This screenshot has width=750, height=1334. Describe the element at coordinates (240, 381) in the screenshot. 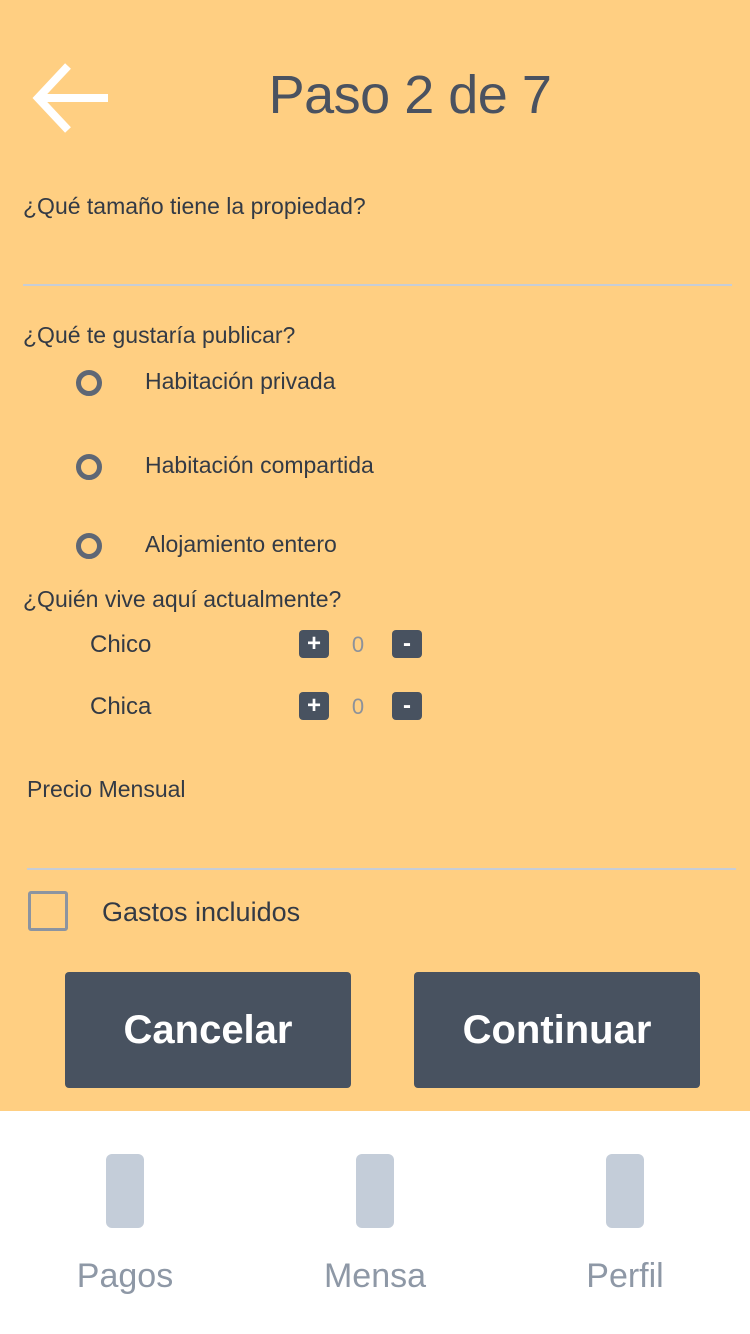

I see `radio-label: Habitación privada` at that location.